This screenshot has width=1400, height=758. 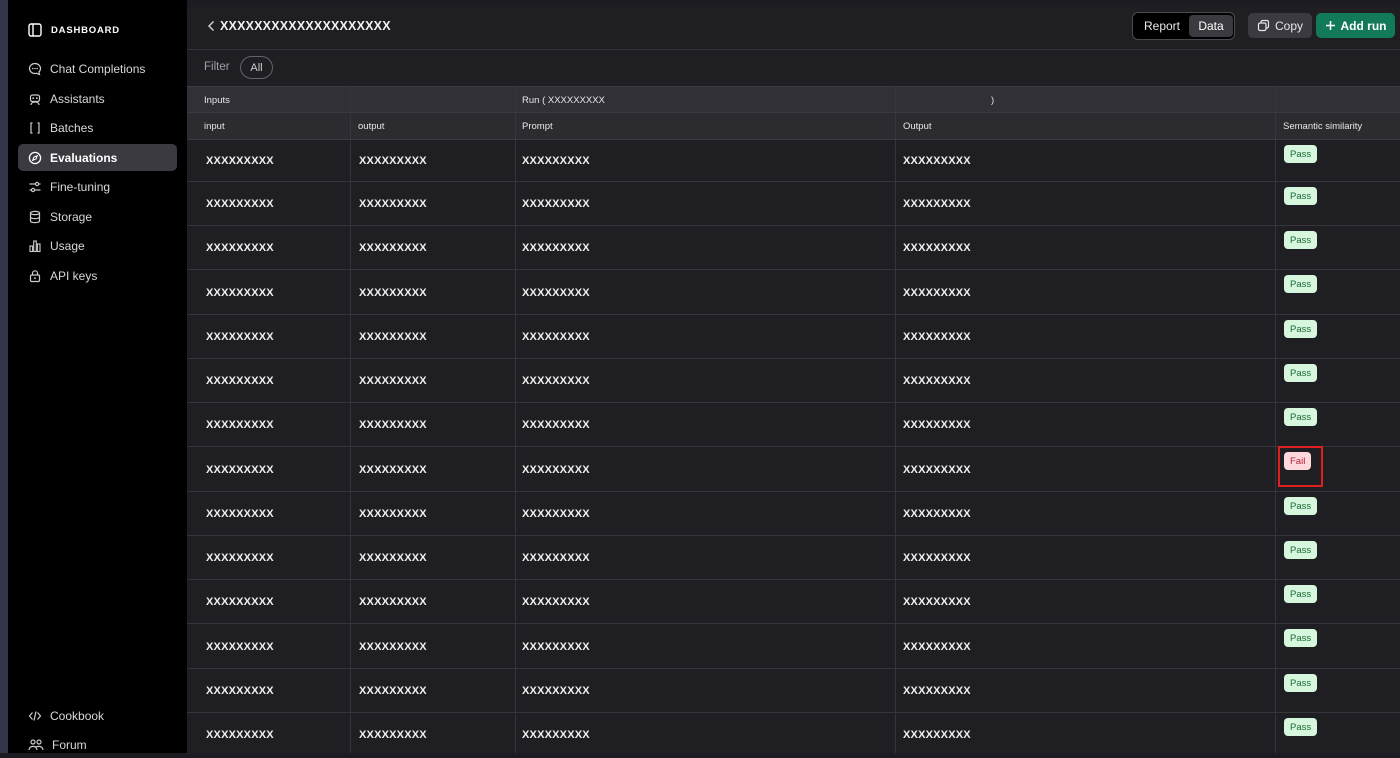 I want to click on chevron-left-icon, so click(x=212, y=26).